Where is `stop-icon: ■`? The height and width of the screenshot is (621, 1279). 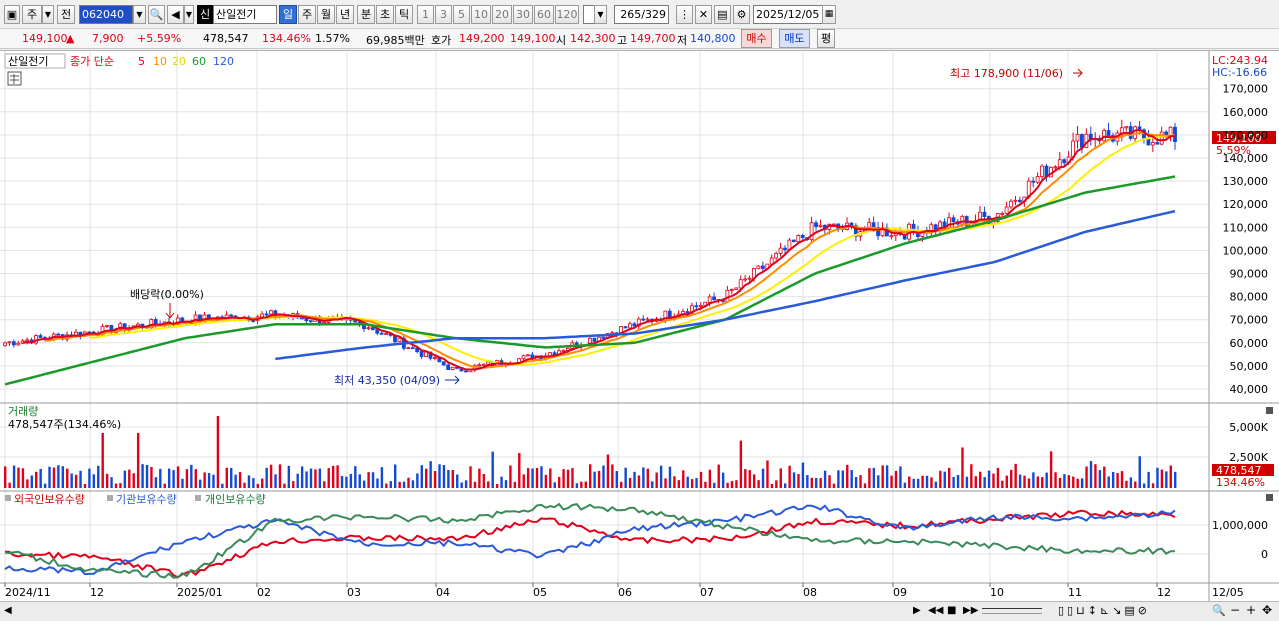 stop-icon: ■ is located at coordinates (951, 610).